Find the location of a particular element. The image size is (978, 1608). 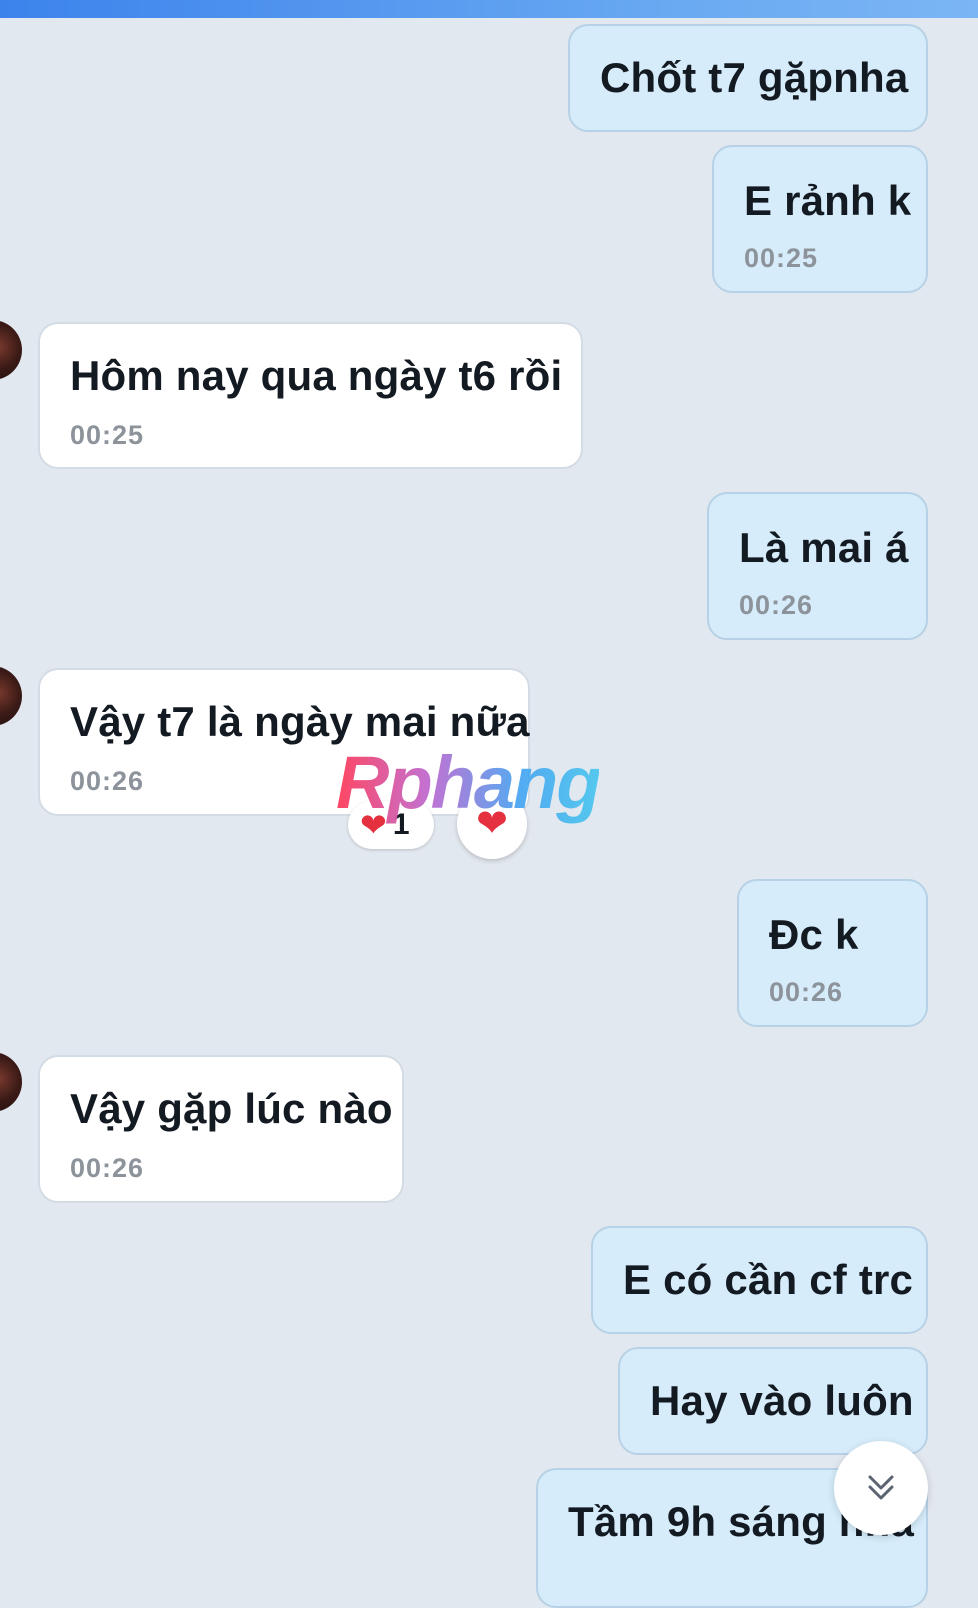

message-text: Vậy gặp lúc nào is located at coordinates (231, 1108).